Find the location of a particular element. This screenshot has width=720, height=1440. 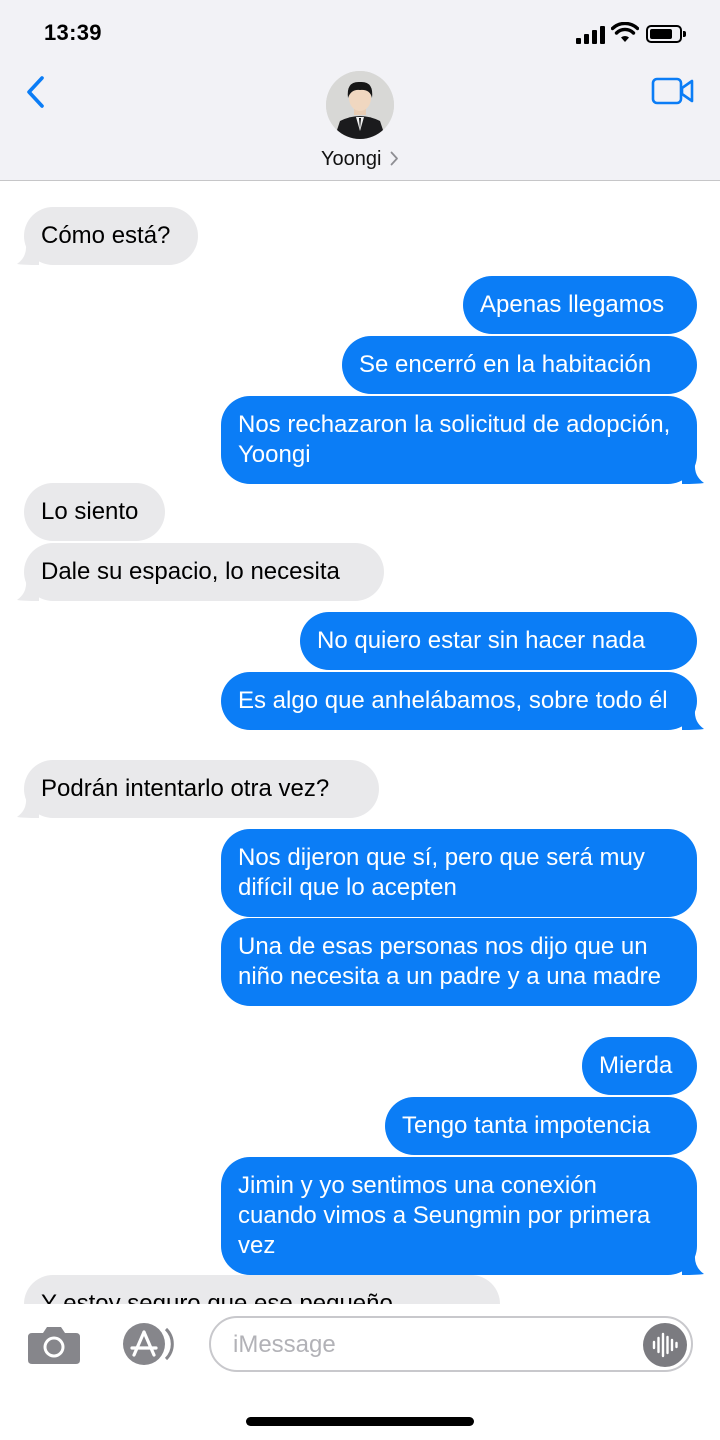

battery-icon is located at coordinates (666, 34).